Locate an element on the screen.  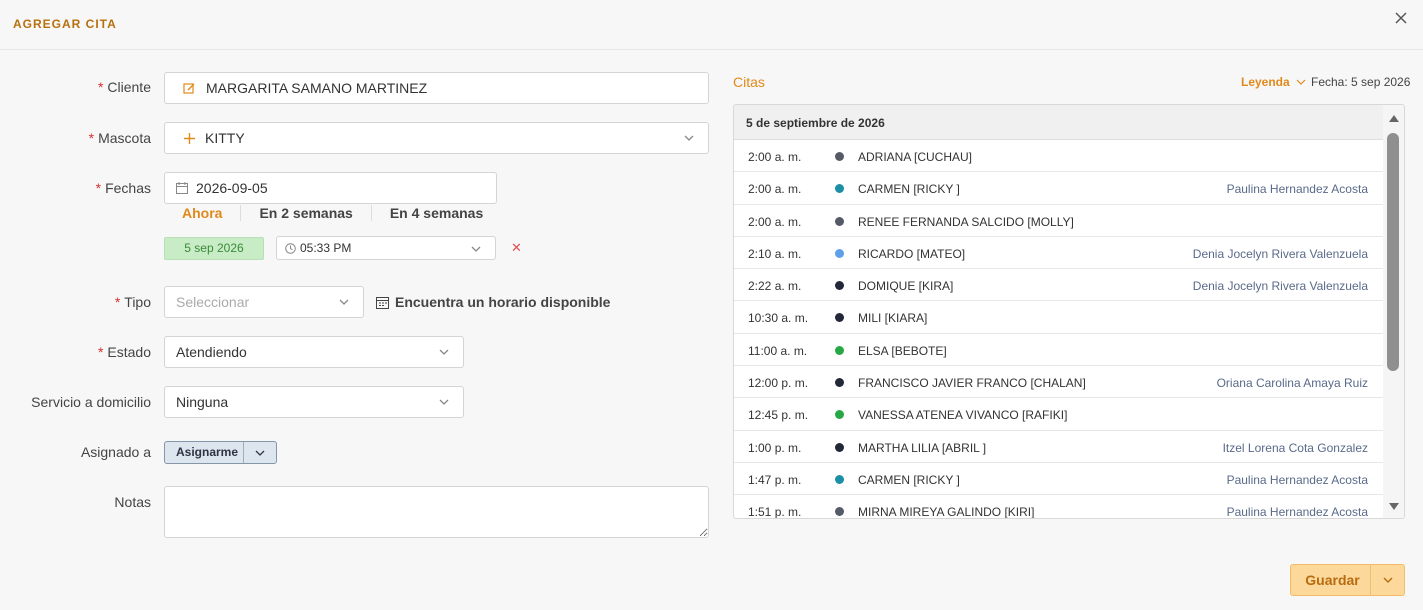
asignado-label: Asignado a is located at coordinates (115, 452).